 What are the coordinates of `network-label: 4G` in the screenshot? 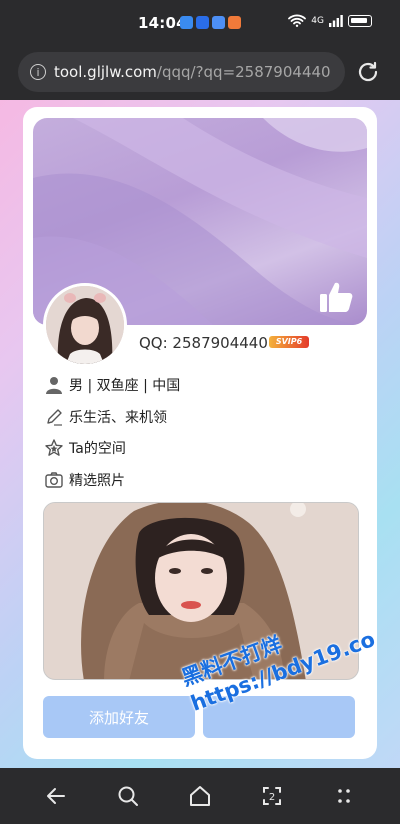 It's located at (317, 20).